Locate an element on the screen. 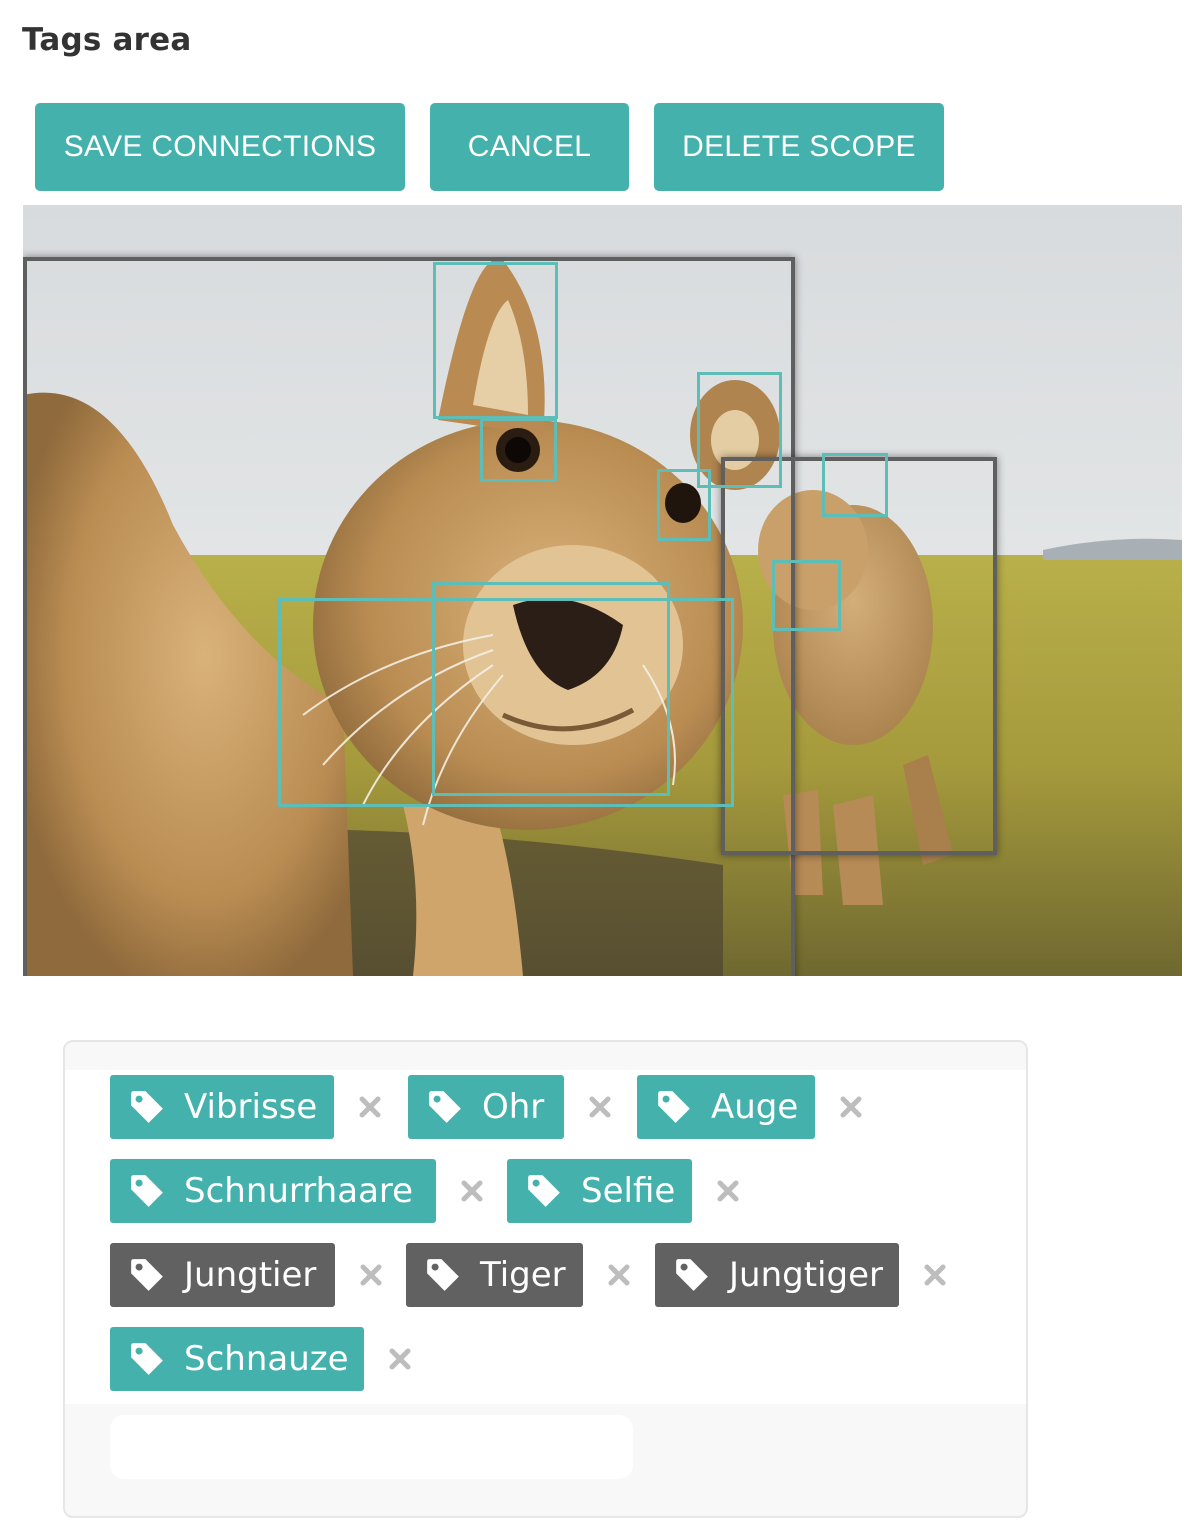  tag-label: Vibrisse is located at coordinates (251, 1107).